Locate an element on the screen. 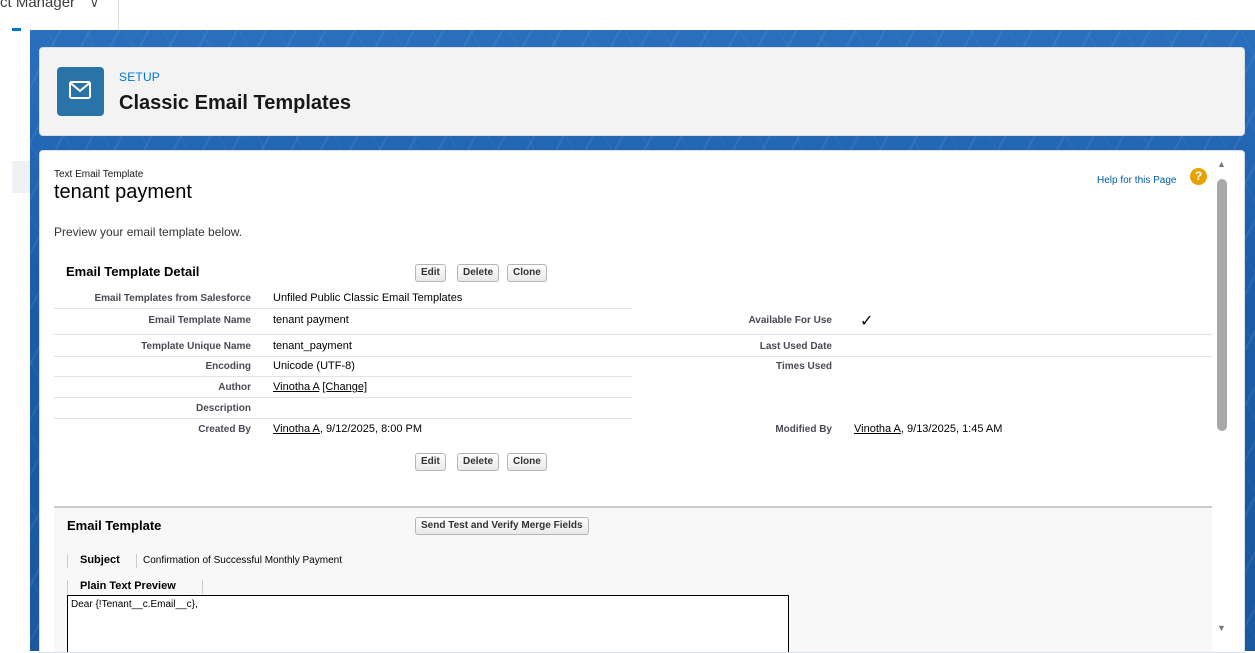 Image resolution: width=1255 pixels, height=653 pixels. unique-name-label: Template Unique Name is located at coordinates (196, 346).